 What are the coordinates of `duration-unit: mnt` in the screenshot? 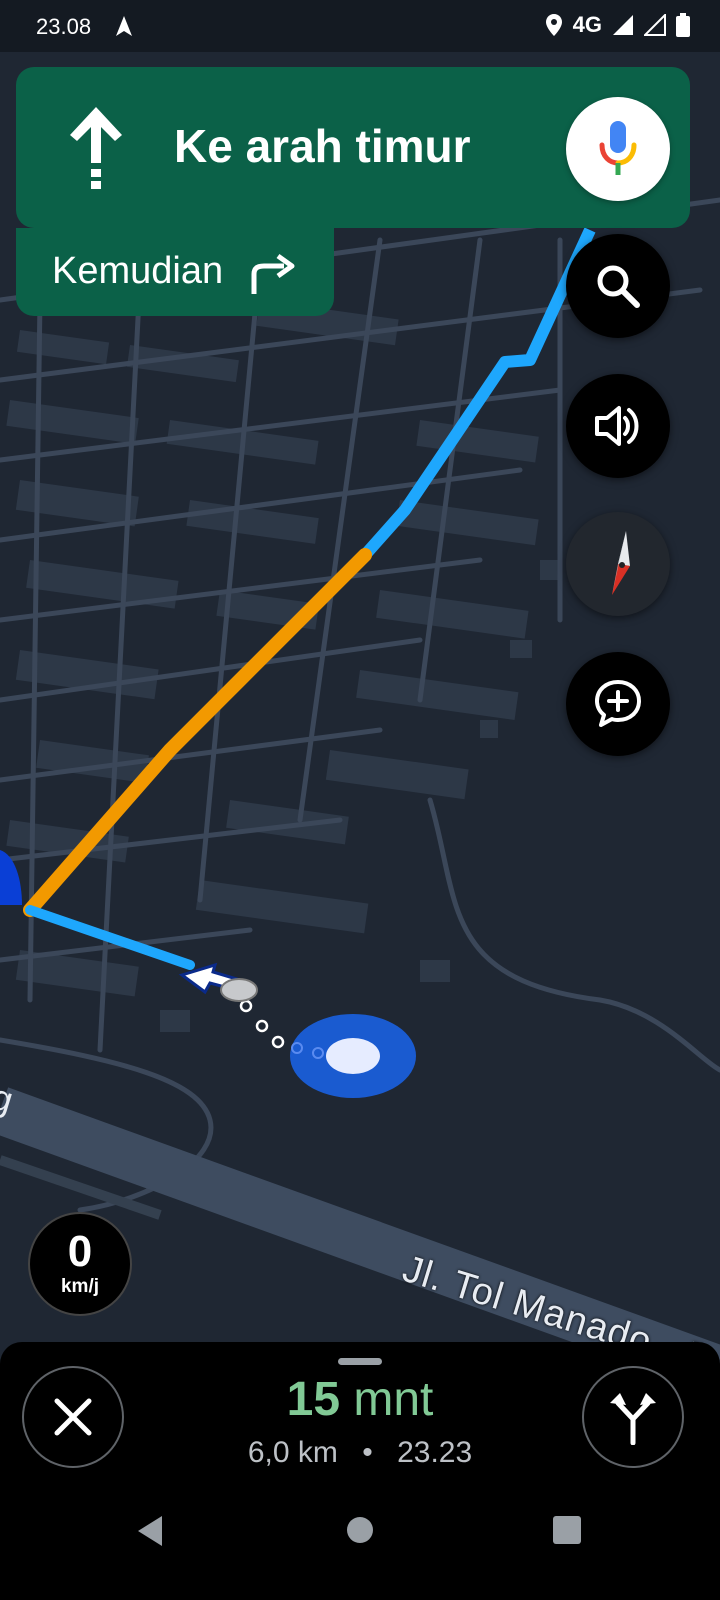 It's located at (393, 1399).